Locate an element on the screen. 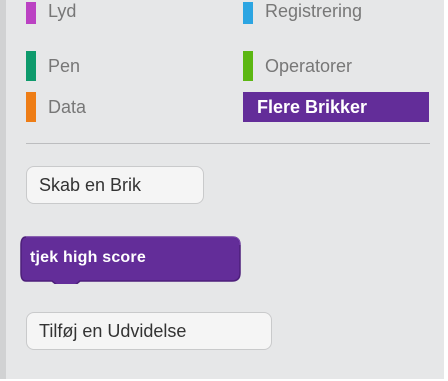 Image resolution: width=448 pixels, height=381 pixels. palette-left-border is located at coordinates (3, 190).